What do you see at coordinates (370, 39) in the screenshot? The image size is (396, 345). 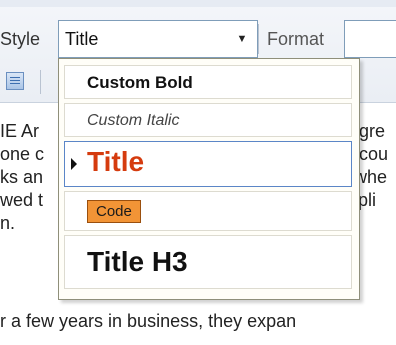 I see `format-select` at bounding box center [370, 39].